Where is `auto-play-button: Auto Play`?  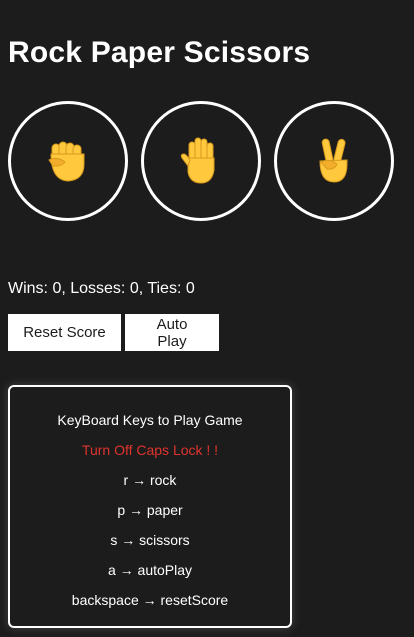 auto-play-button: Auto Play is located at coordinates (172, 332).